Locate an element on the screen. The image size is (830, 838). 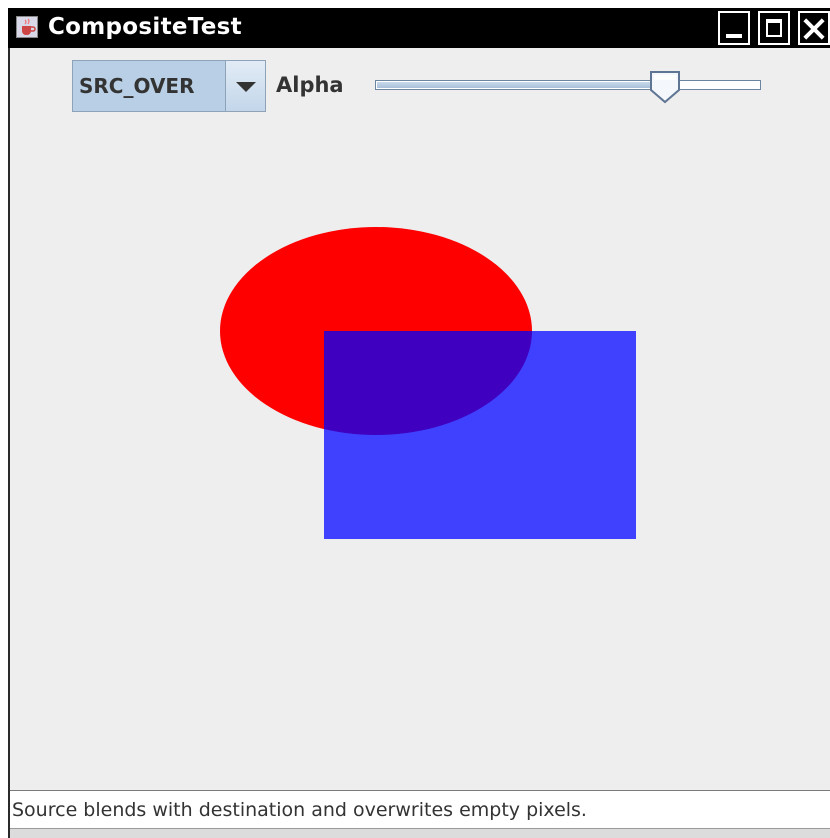
title-bar: CompositeTest is located at coordinates (419, 28).